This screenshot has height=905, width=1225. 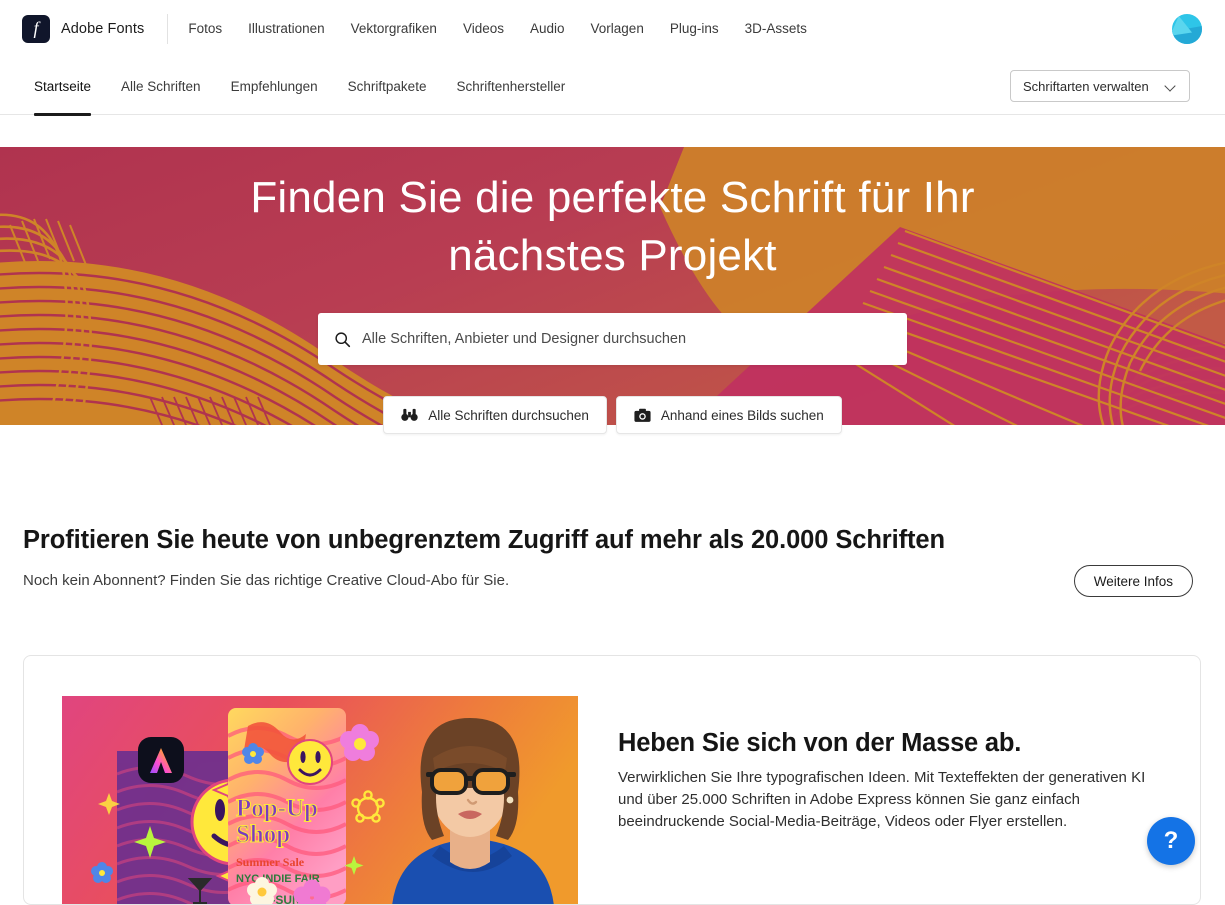 I want to click on chevron-down-icon, so click(x=1170, y=86).